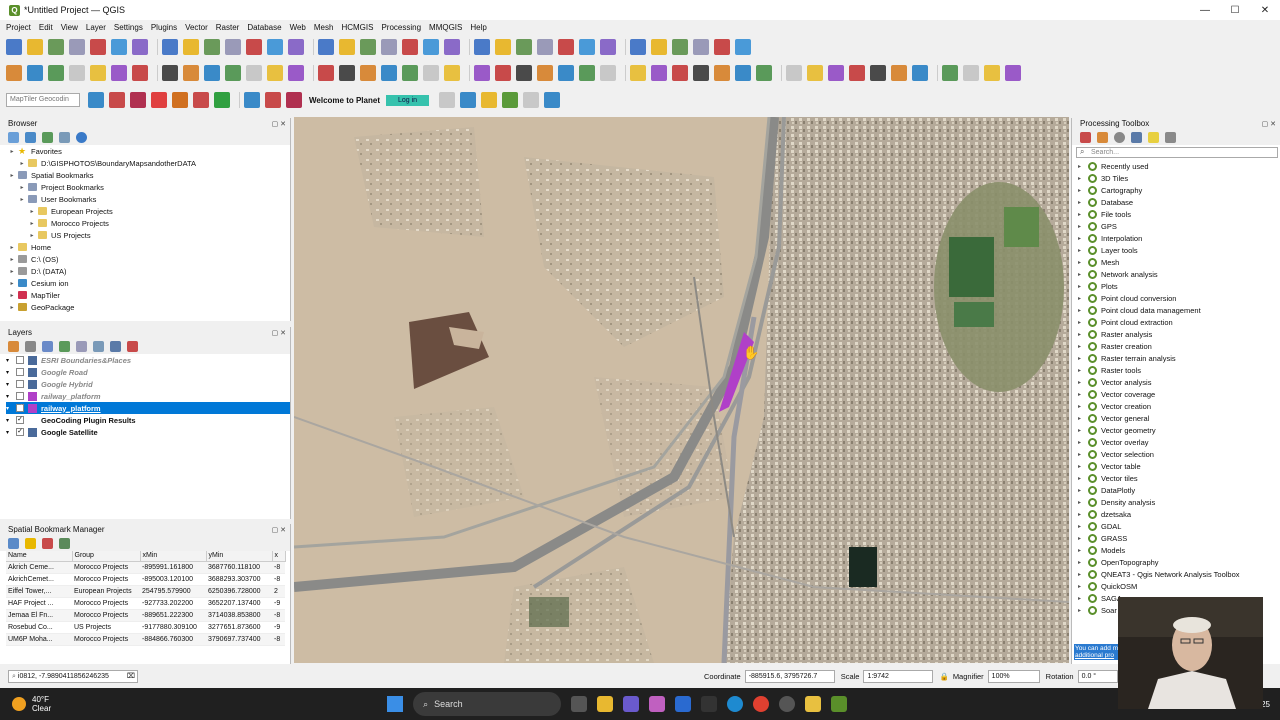 This screenshot has width=1280, height=720. What do you see at coordinates (1176, 310) in the screenshot?
I see `toolbox-provider: ▸ Point cloud data management` at bounding box center [1176, 310].